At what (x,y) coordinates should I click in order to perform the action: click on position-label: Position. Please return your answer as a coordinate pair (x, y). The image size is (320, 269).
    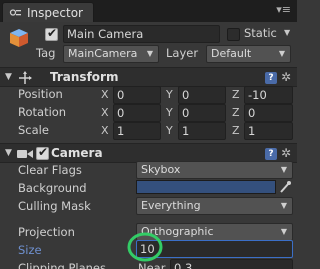
    Looking at the image, I should click on (40, 94).